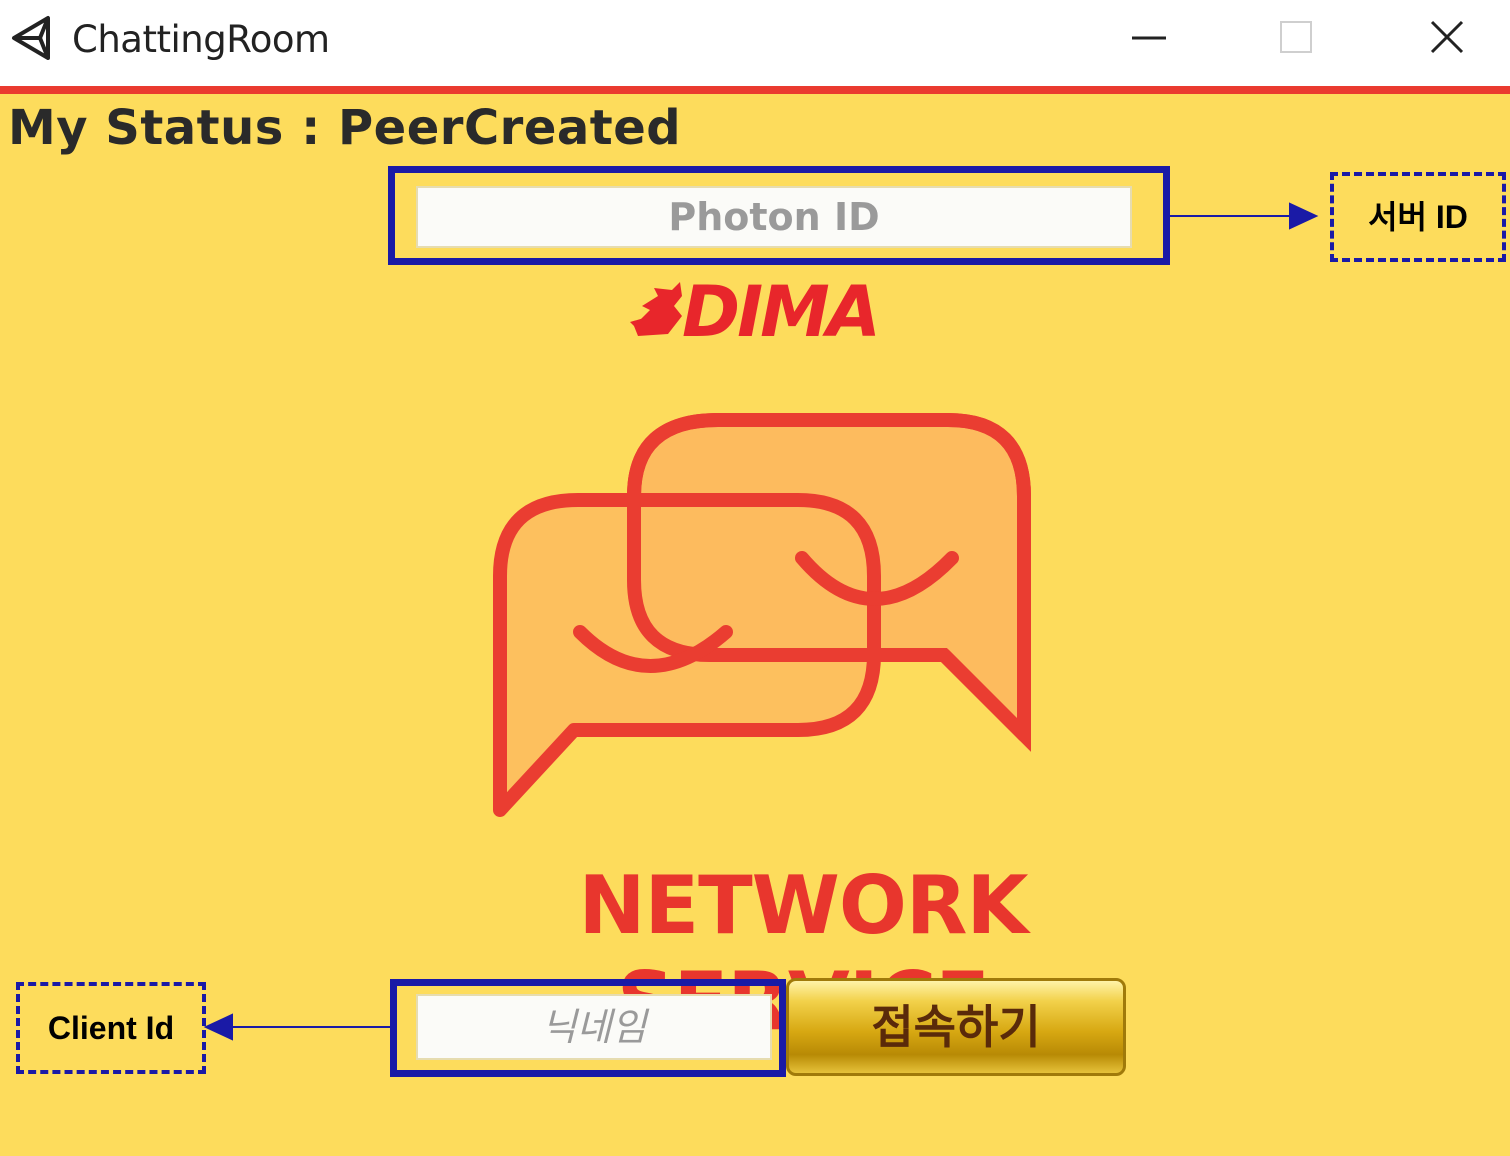 The height and width of the screenshot is (1156, 1510). I want to click on minimize-icon, so click(1149, 38).